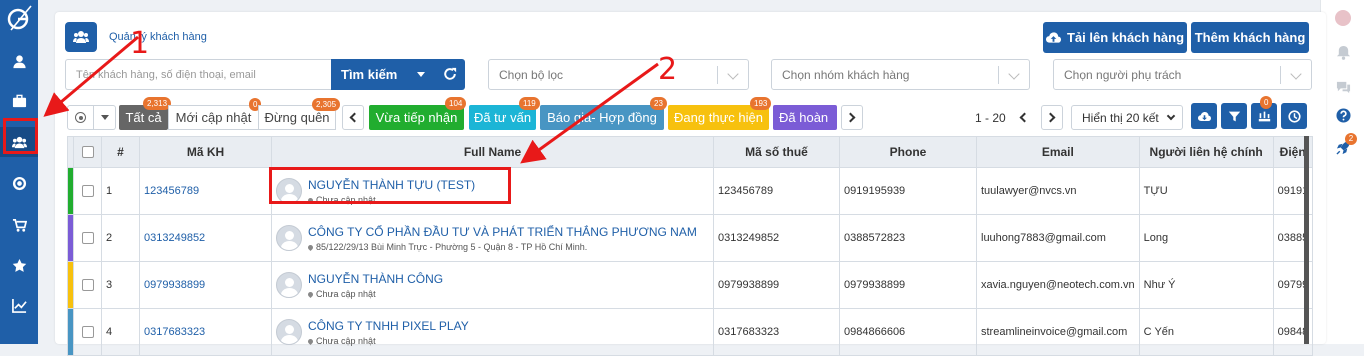  I want to click on column-header: Phone, so click(908, 152).